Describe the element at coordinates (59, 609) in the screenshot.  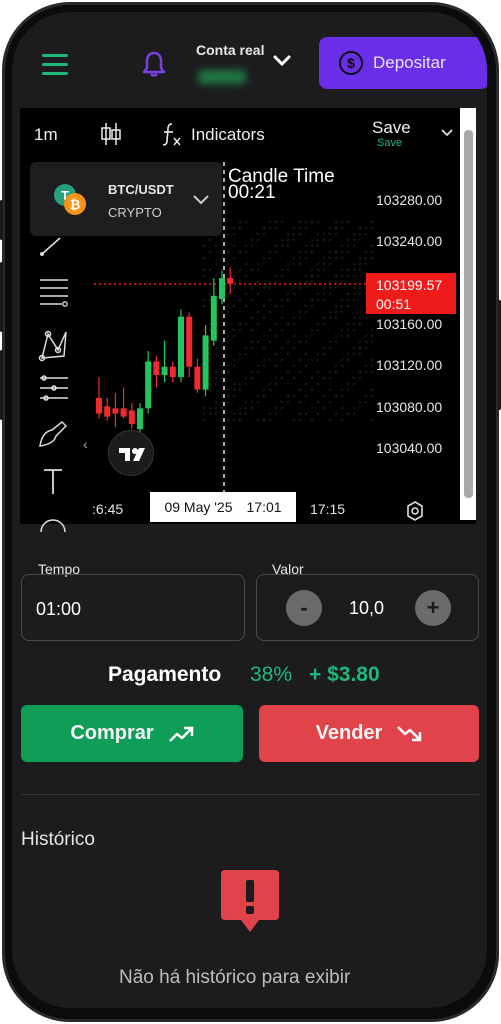
I see `tempo-value: 01:00` at that location.